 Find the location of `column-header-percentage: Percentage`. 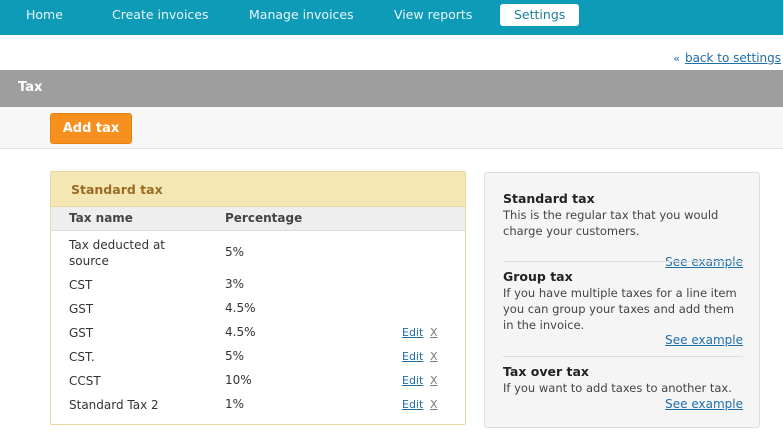

column-header-percentage: Percentage is located at coordinates (264, 218).